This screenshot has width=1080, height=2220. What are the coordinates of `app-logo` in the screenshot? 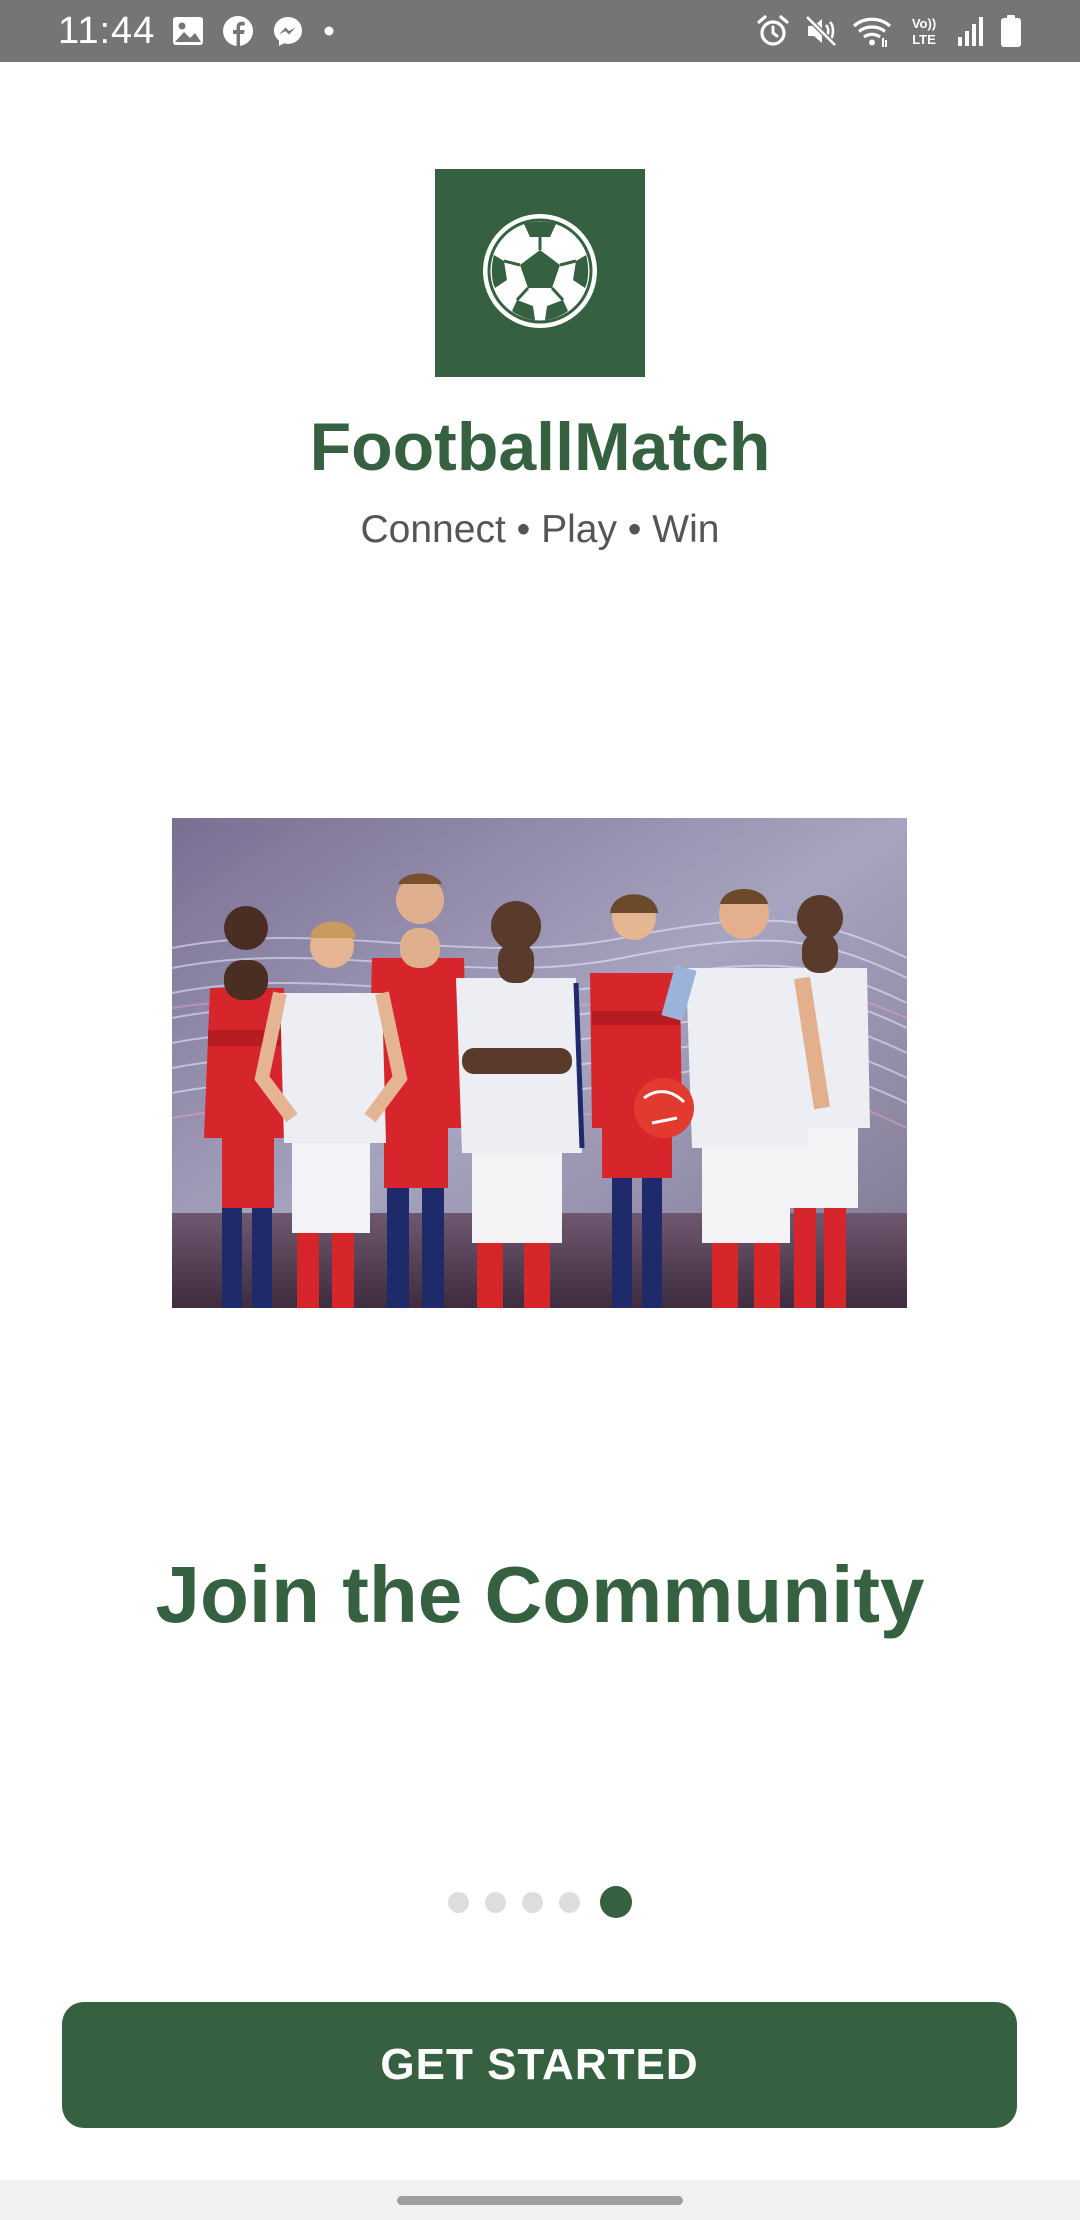 It's located at (540, 273).